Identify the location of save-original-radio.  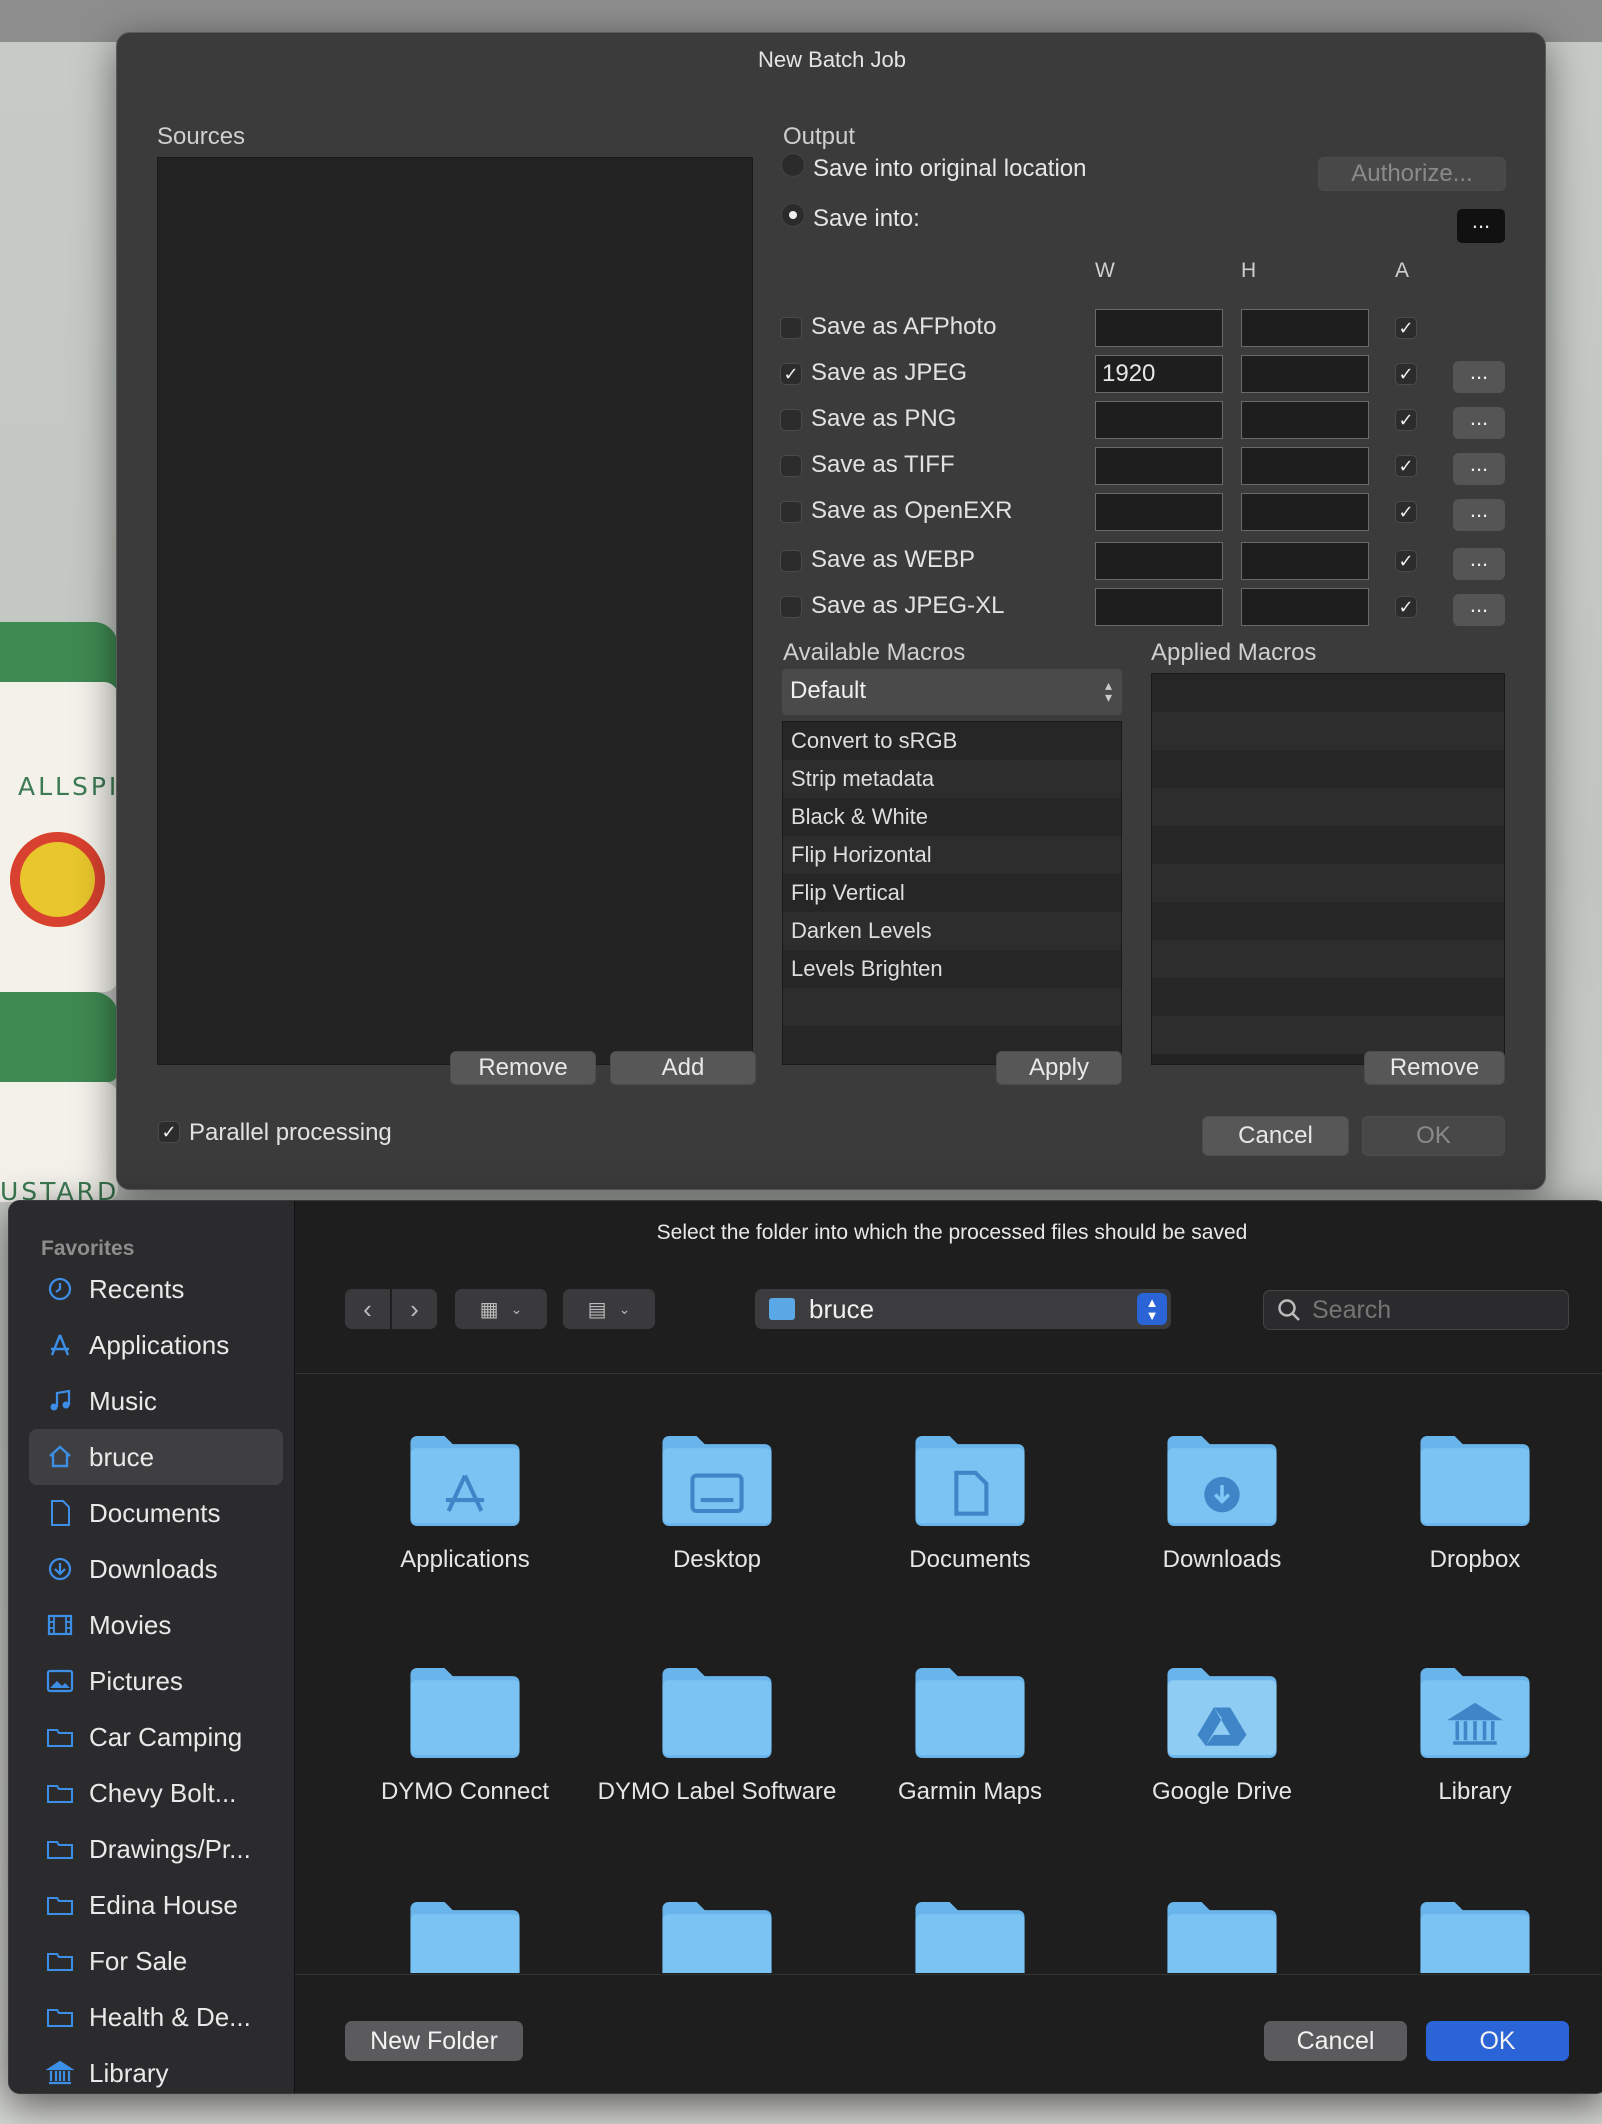
(793, 165).